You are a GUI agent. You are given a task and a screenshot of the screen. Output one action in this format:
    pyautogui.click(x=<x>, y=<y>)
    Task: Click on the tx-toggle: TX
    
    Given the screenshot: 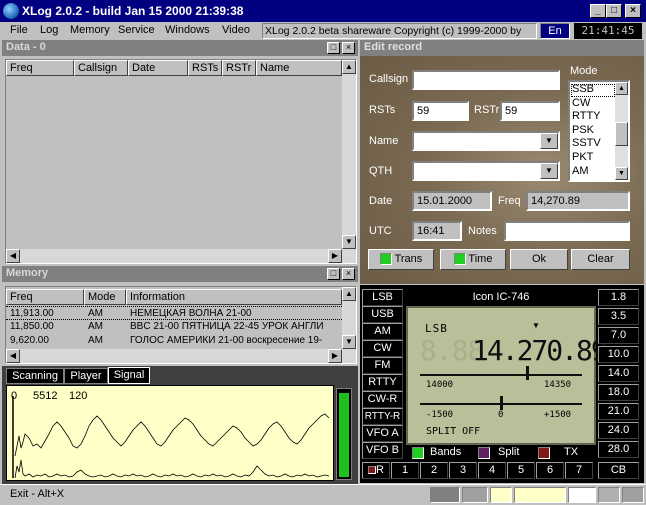 What is the action you would take?
    pyautogui.click(x=571, y=452)
    